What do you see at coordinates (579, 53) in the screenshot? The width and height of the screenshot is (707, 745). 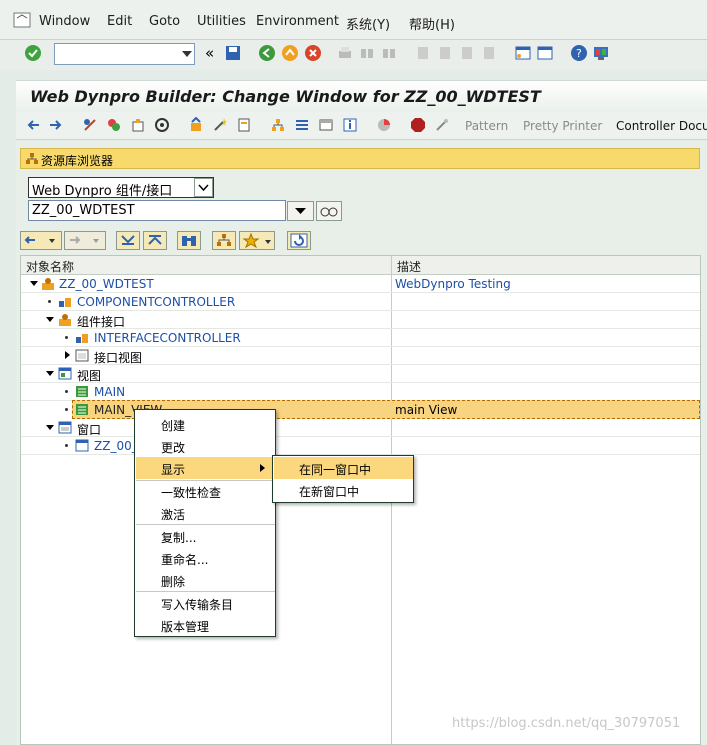 I see `help-icon: ?` at bounding box center [579, 53].